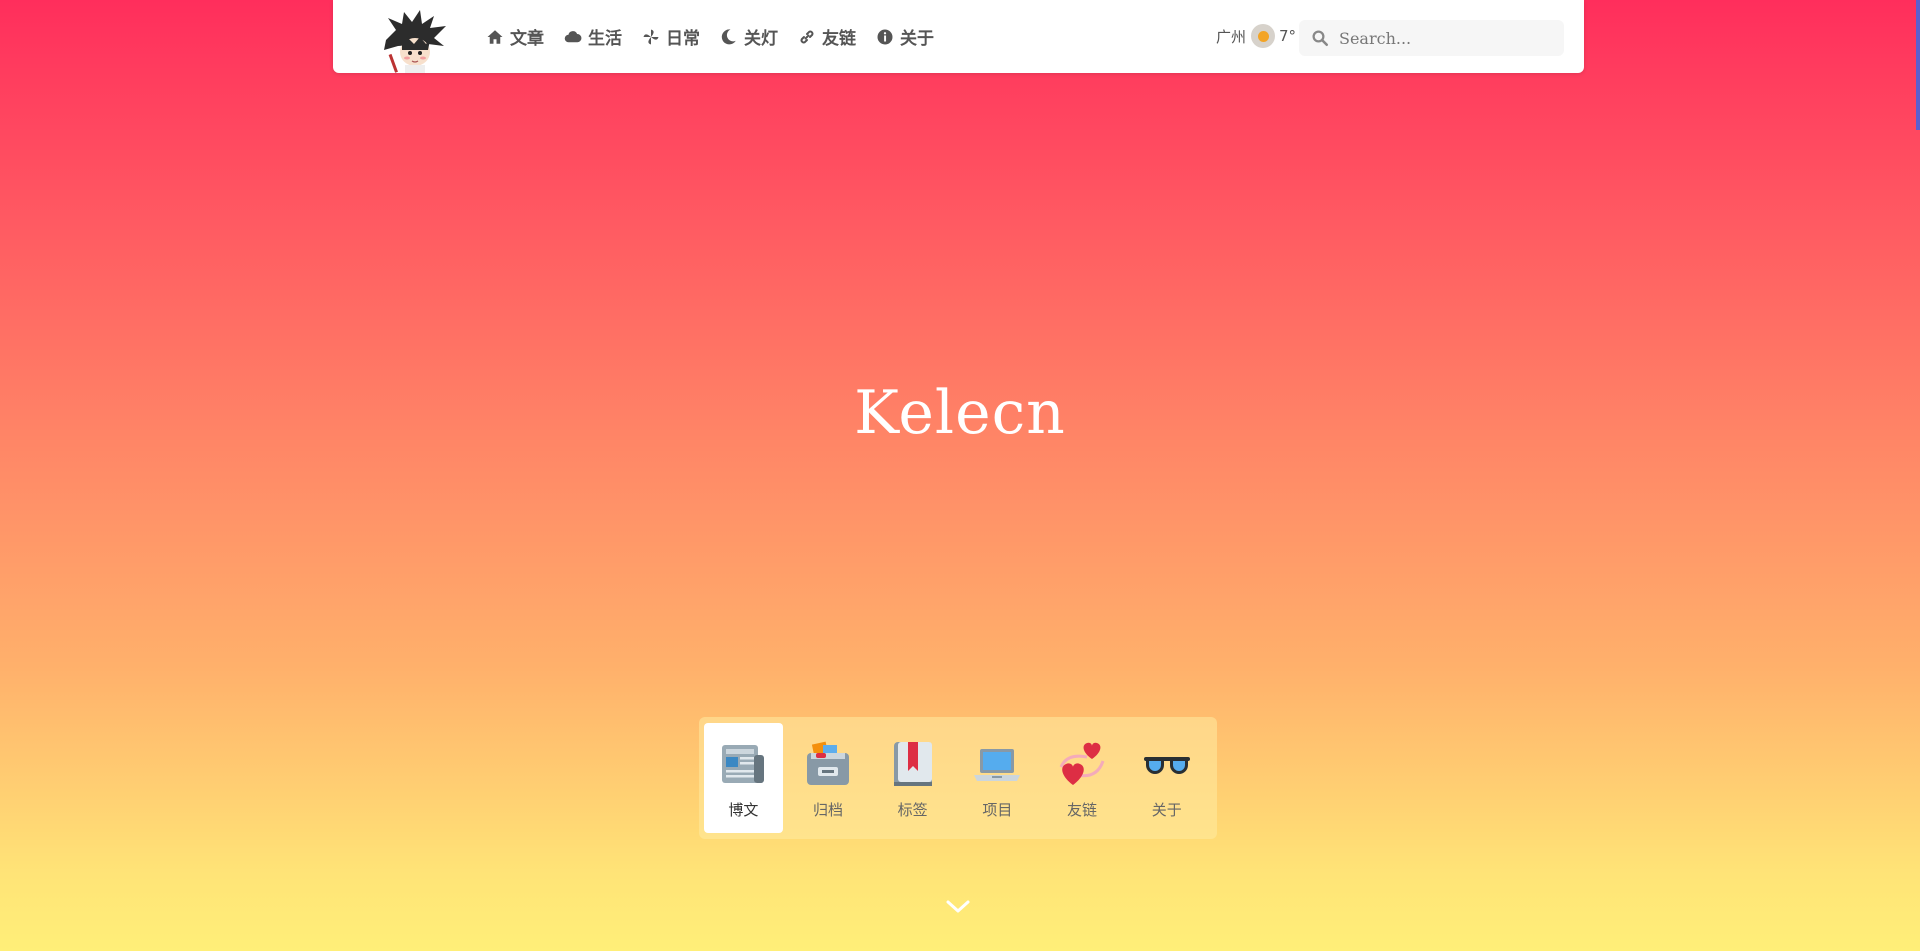  Describe the element at coordinates (683, 39) in the screenshot. I see `menu-item-label: 日常` at that location.